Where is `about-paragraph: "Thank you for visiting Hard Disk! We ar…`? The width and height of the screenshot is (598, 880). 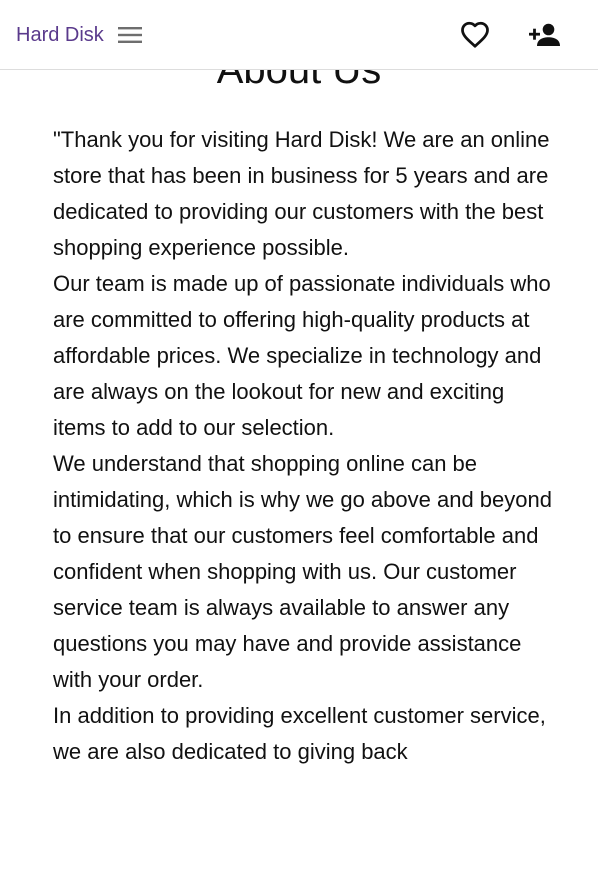 about-paragraph: "Thank you for visiting Hard Disk! We ar… is located at coordinates (301, 193).